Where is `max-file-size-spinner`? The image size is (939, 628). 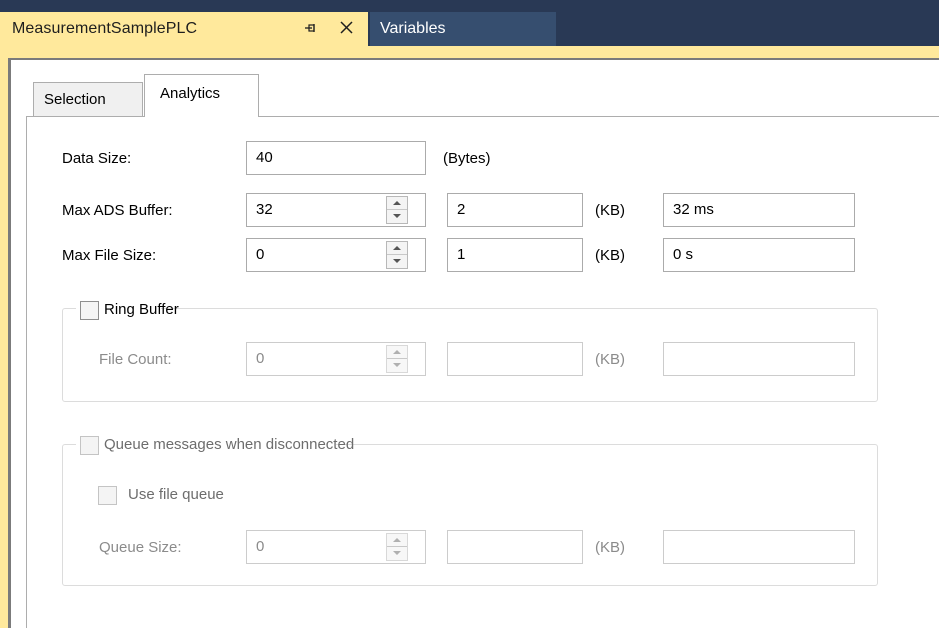
max-file-size-spinner is located at coordinates (397, 255).